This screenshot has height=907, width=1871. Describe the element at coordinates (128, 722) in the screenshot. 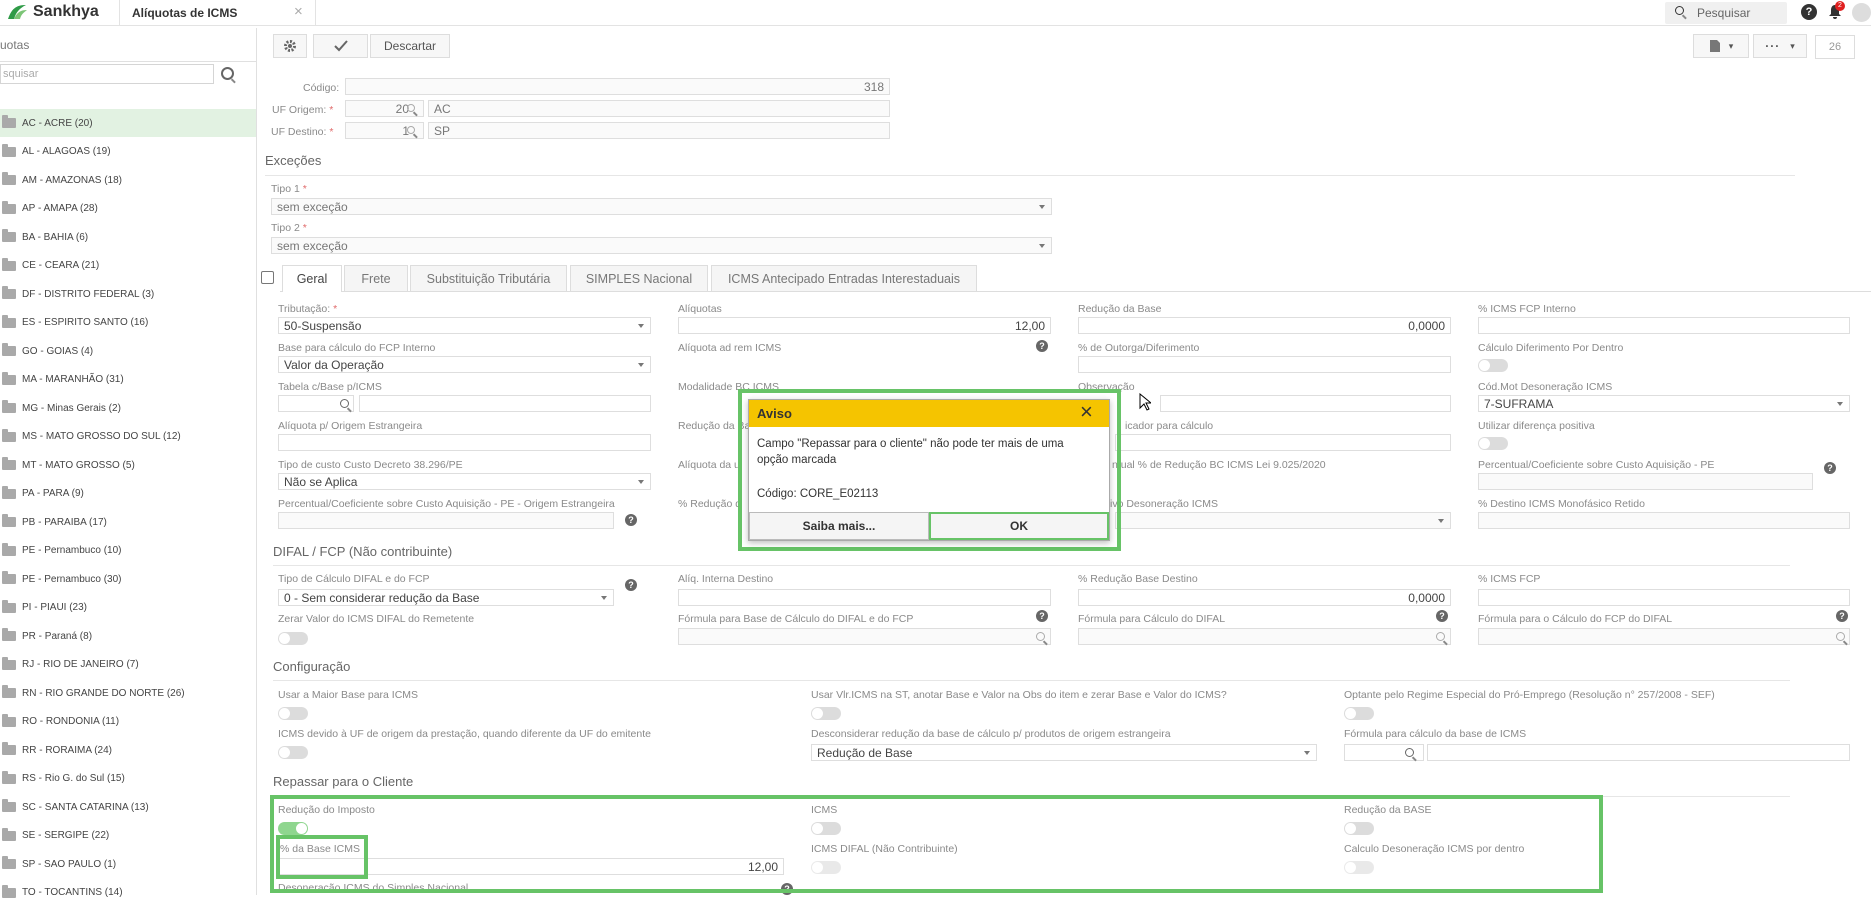

I see `sidebar-item: RO - RONDONIA (11)` at that location.